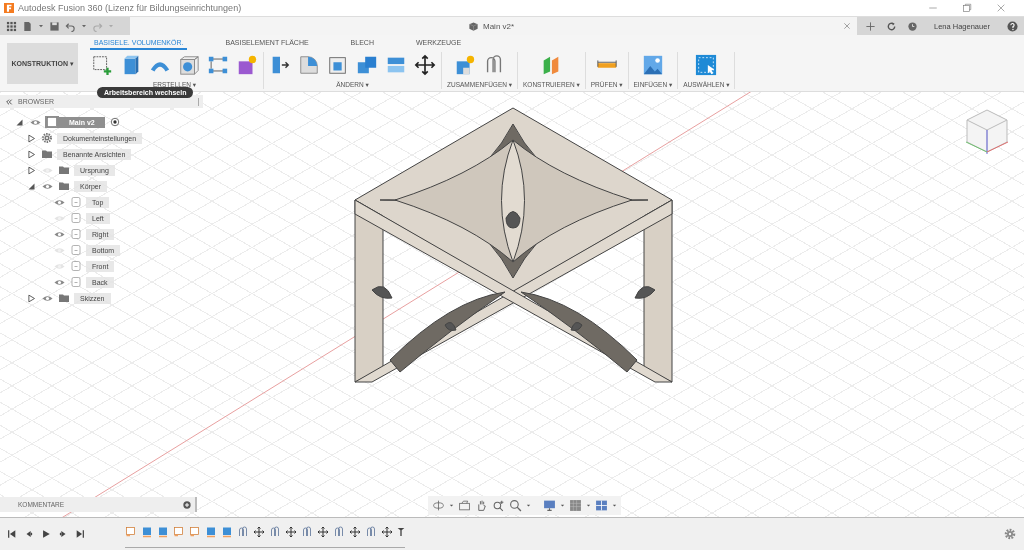 This screenshot has height=550, width=1024. What do you see at coordinates (47, 138) in the screenshot?
I see `gear-icon` at bounding box center [47, 138].